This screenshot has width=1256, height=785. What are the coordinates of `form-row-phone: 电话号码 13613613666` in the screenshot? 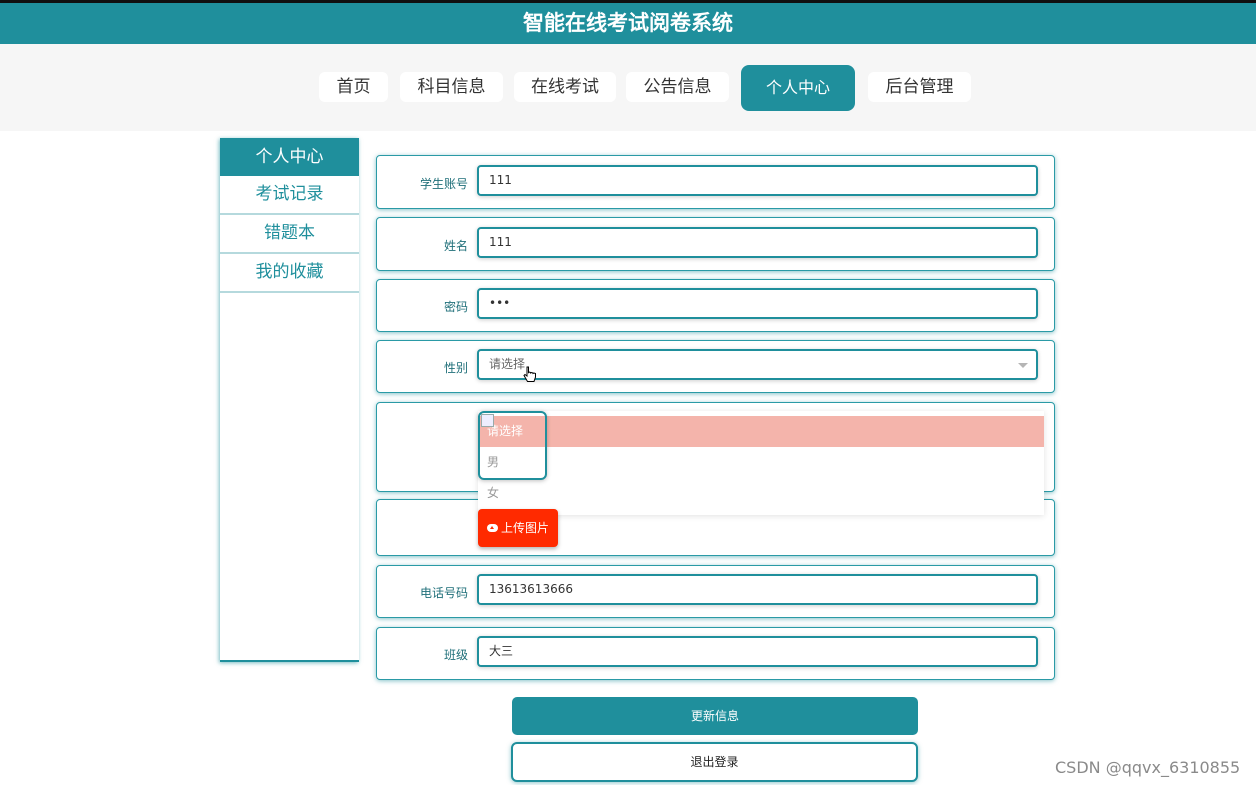 It's located at (715, 591).